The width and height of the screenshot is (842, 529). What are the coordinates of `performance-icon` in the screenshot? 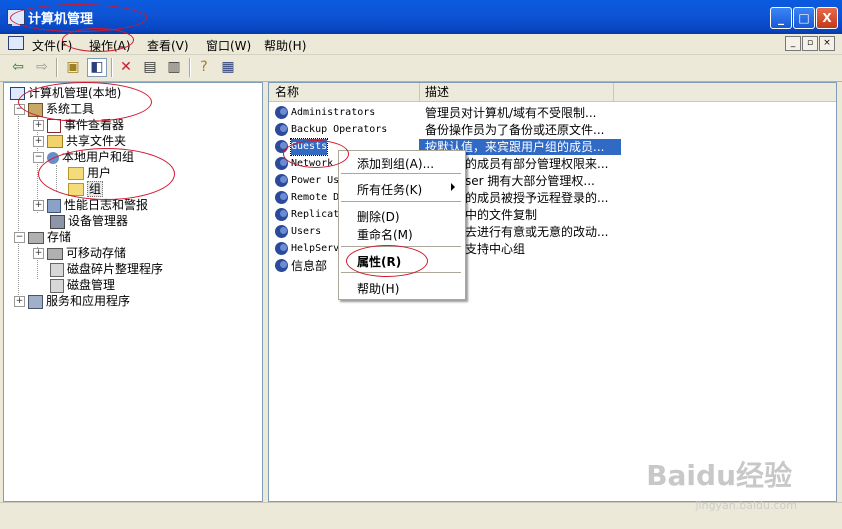 It's located at (54, 205).